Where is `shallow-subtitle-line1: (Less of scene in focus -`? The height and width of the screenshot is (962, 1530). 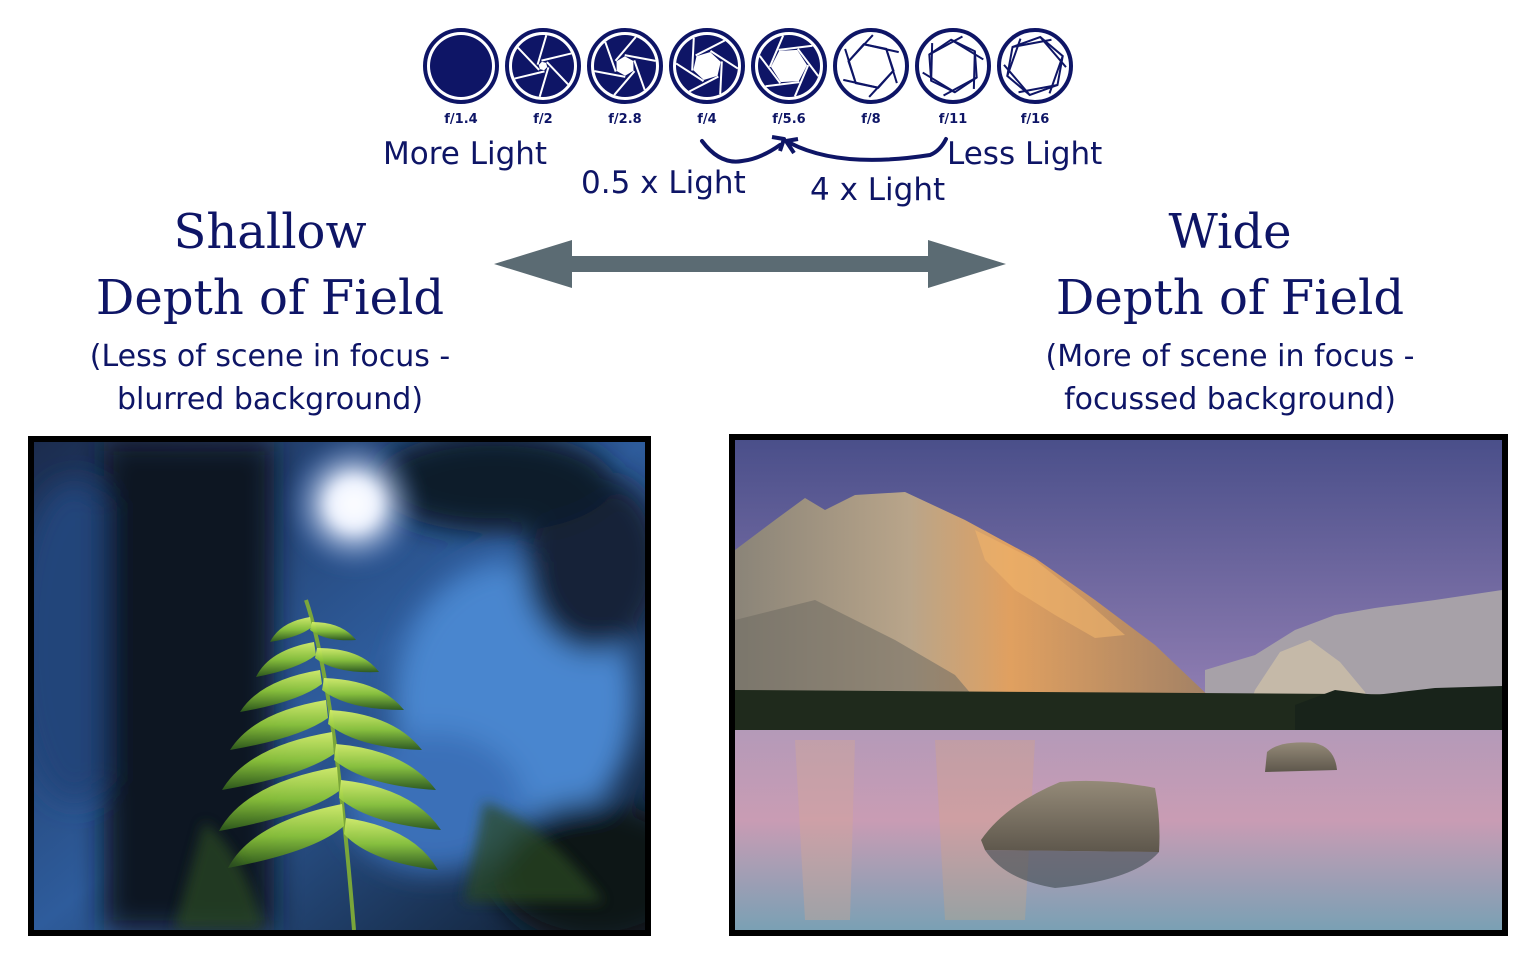
shallow-subtitle-line1: (Less of scene in focus - is located at coordinates (270, 356).